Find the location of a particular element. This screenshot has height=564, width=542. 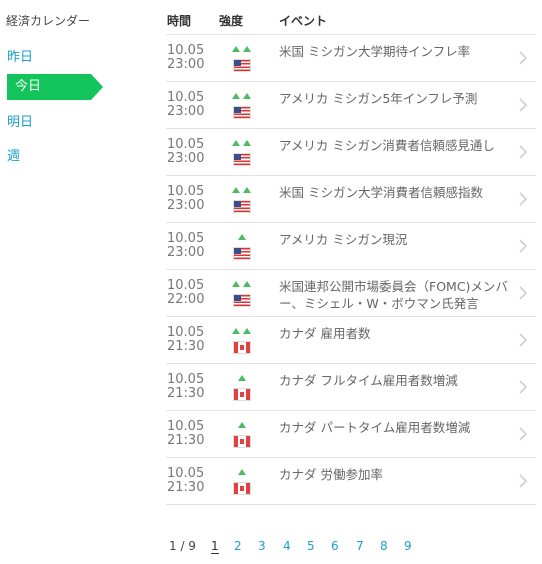

nav-item-yesterday: 昨日 is located at coordinates (20, 55).